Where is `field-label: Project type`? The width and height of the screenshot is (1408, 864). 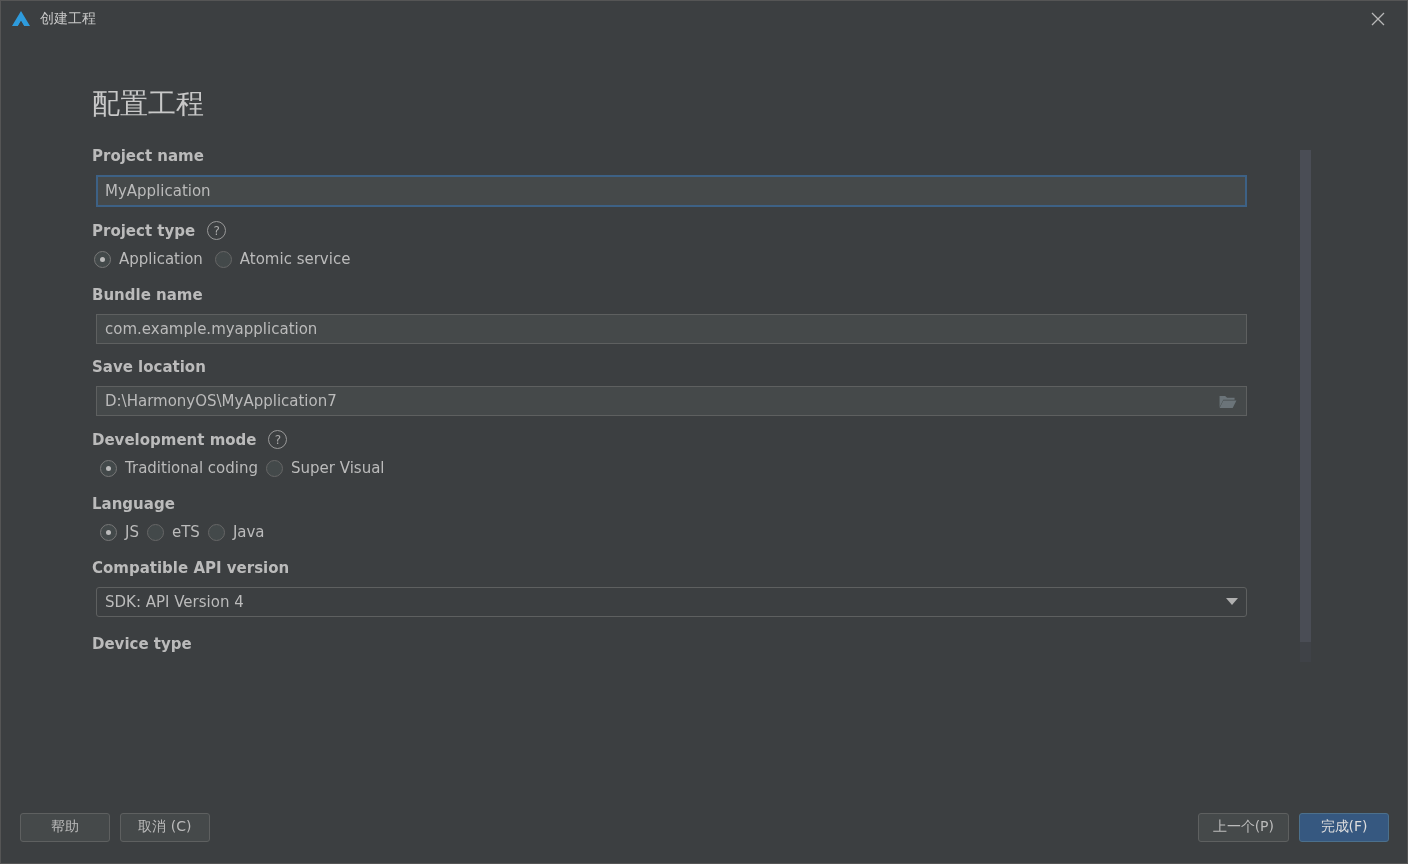 field-label: Project type is located at coordinates (144, 230).